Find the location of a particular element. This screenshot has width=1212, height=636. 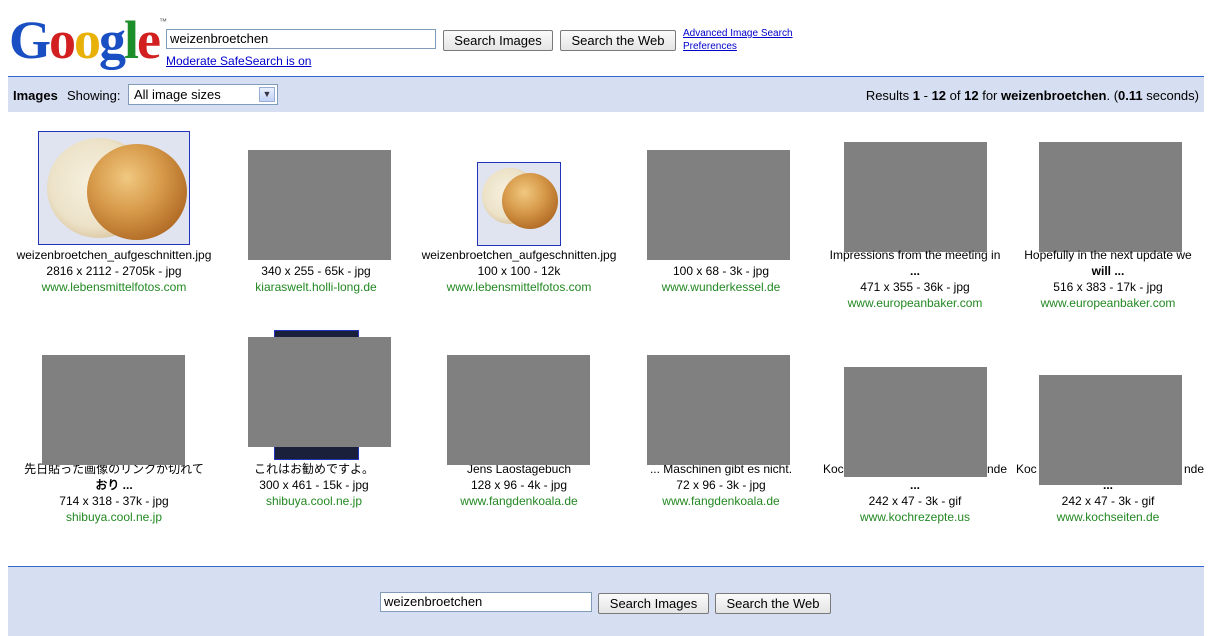

time-prefix: . ( is located at coordinates (1112, 95).